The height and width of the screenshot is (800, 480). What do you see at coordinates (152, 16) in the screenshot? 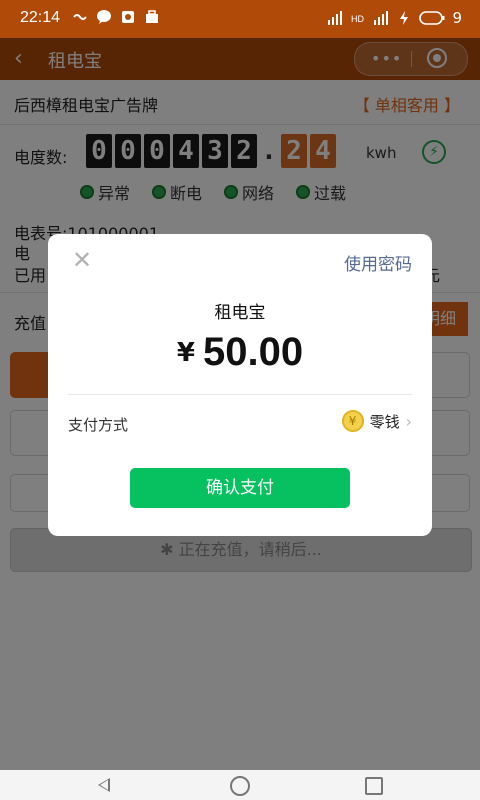
I see `briefcase-icon` at bounding box center [152, 16].